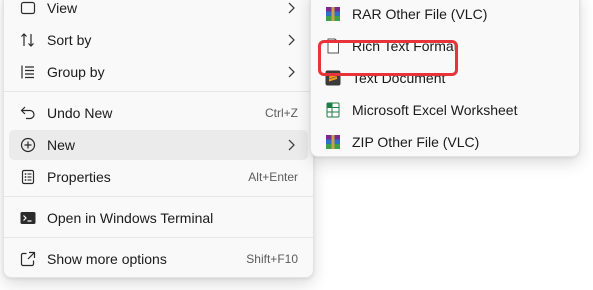  I want to click on terminal-icon, so click(28, 218).